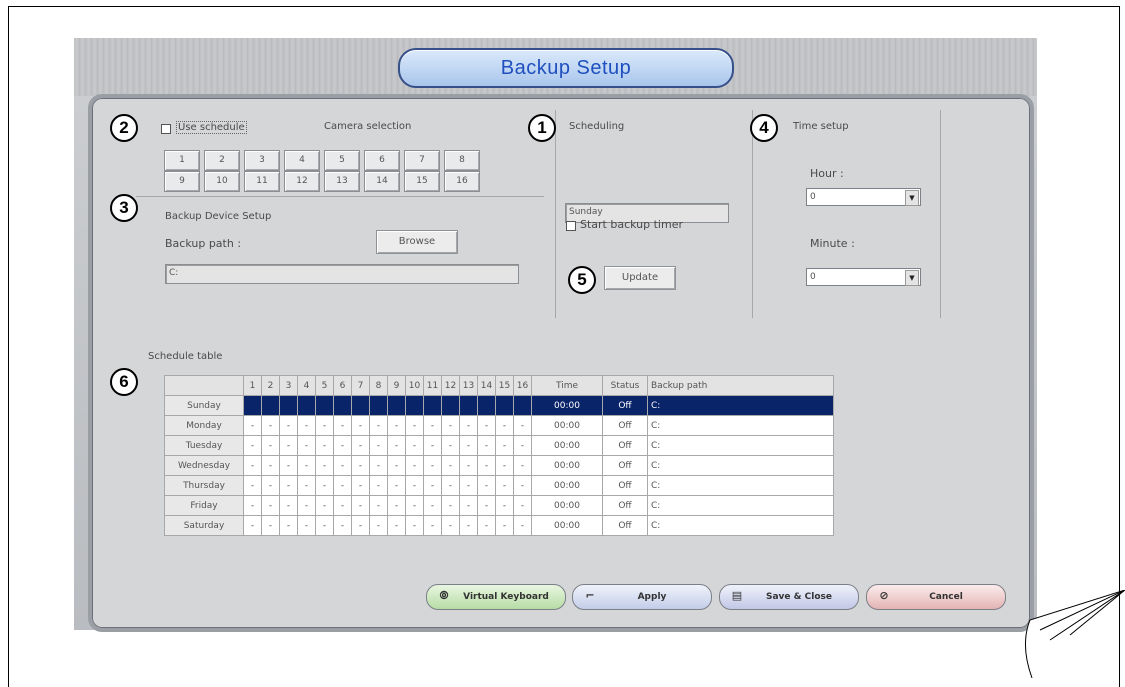 This screenshot has height=687, width=1125. Describe the element at coordinates (571, 226) in the screenshot. I see `start-backup-timer-checkbox` at that location.